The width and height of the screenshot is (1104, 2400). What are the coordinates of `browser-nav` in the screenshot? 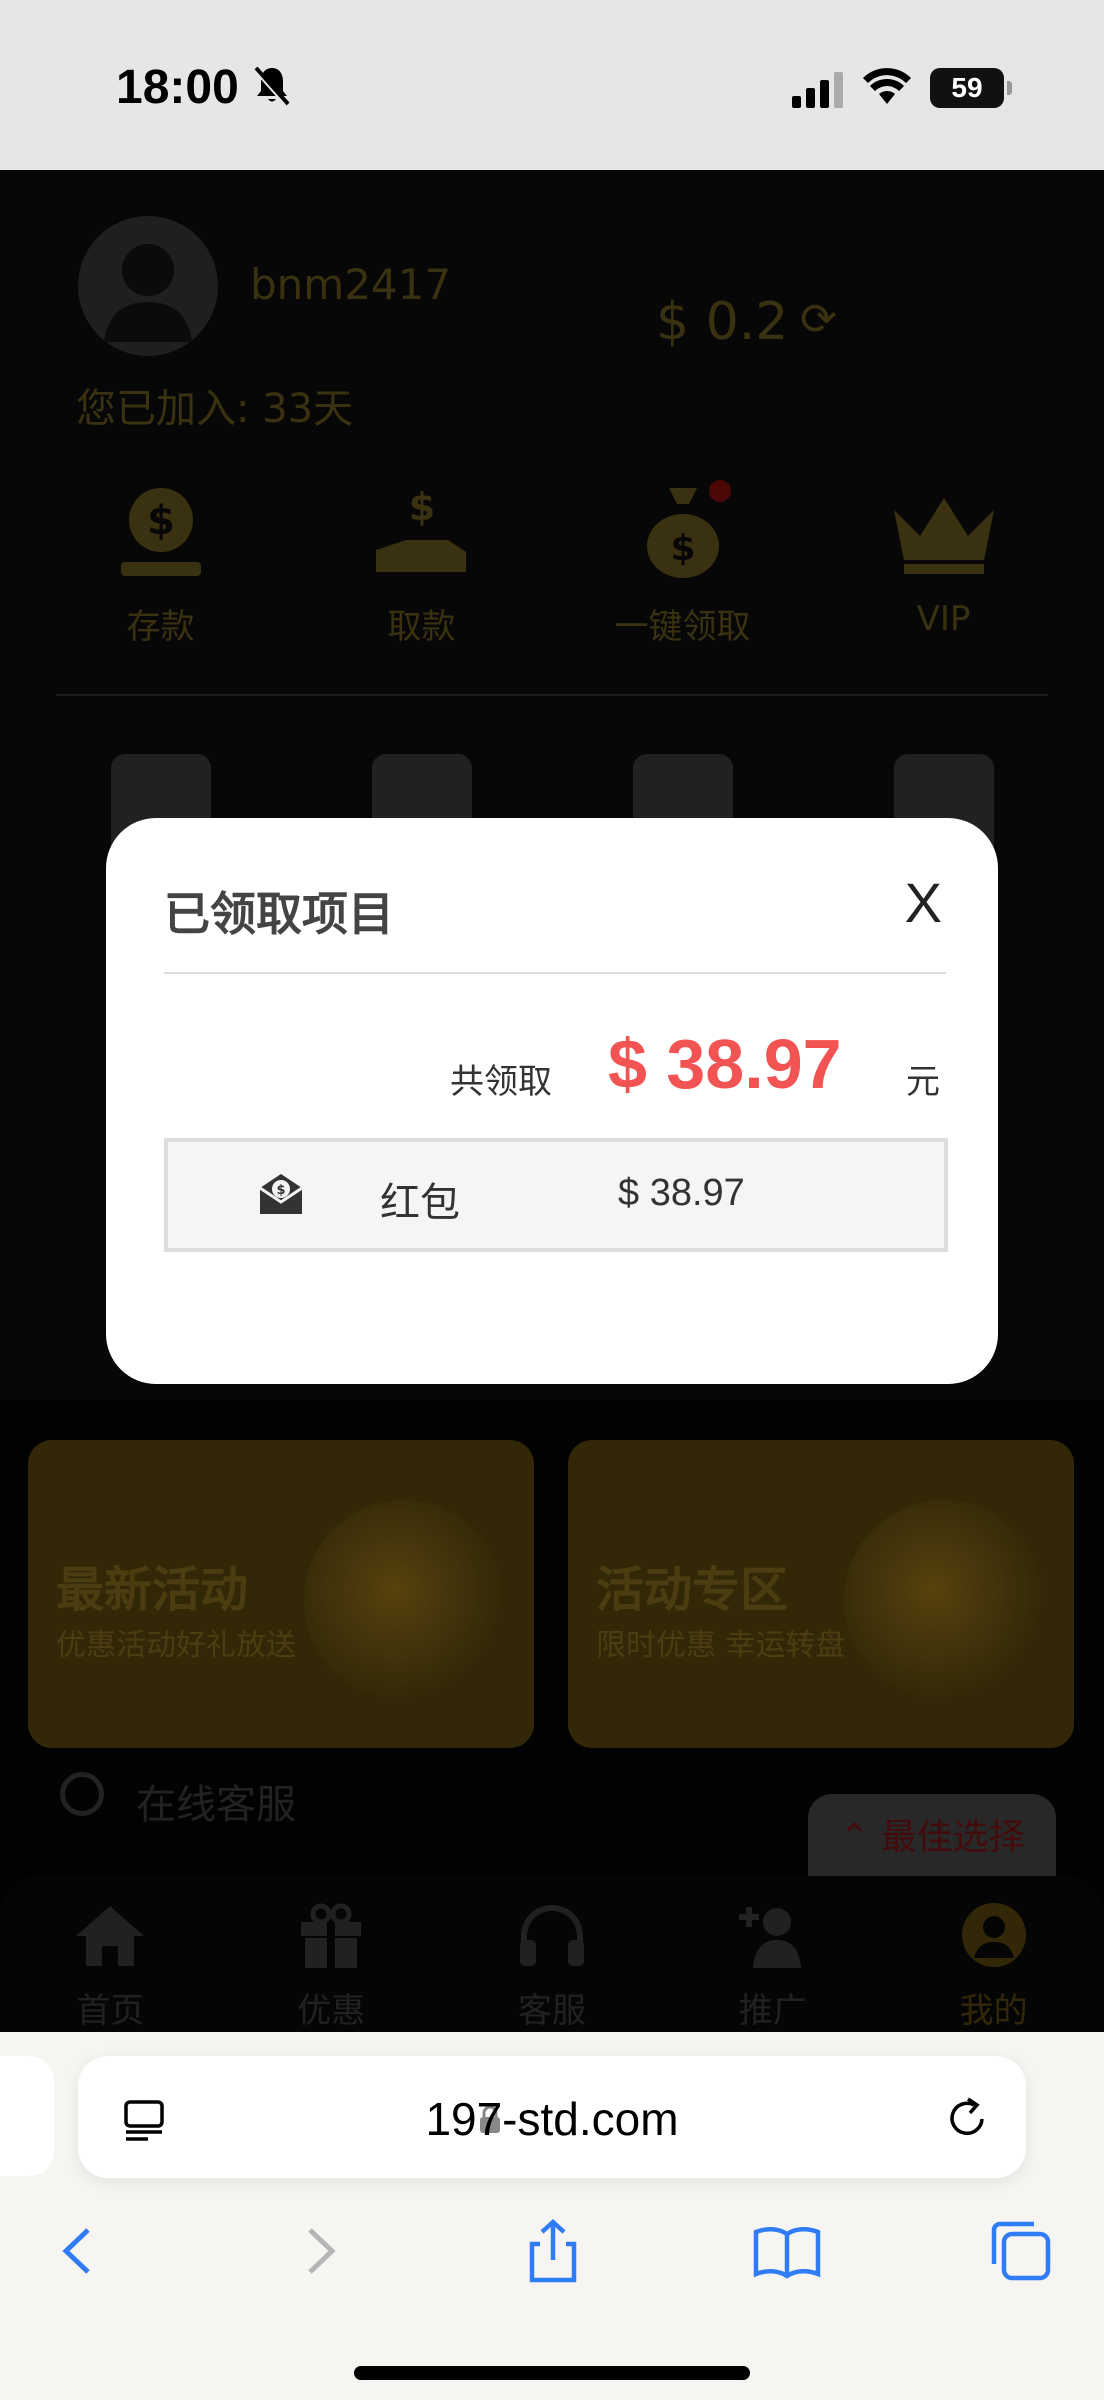 It's located at (552, 2256).